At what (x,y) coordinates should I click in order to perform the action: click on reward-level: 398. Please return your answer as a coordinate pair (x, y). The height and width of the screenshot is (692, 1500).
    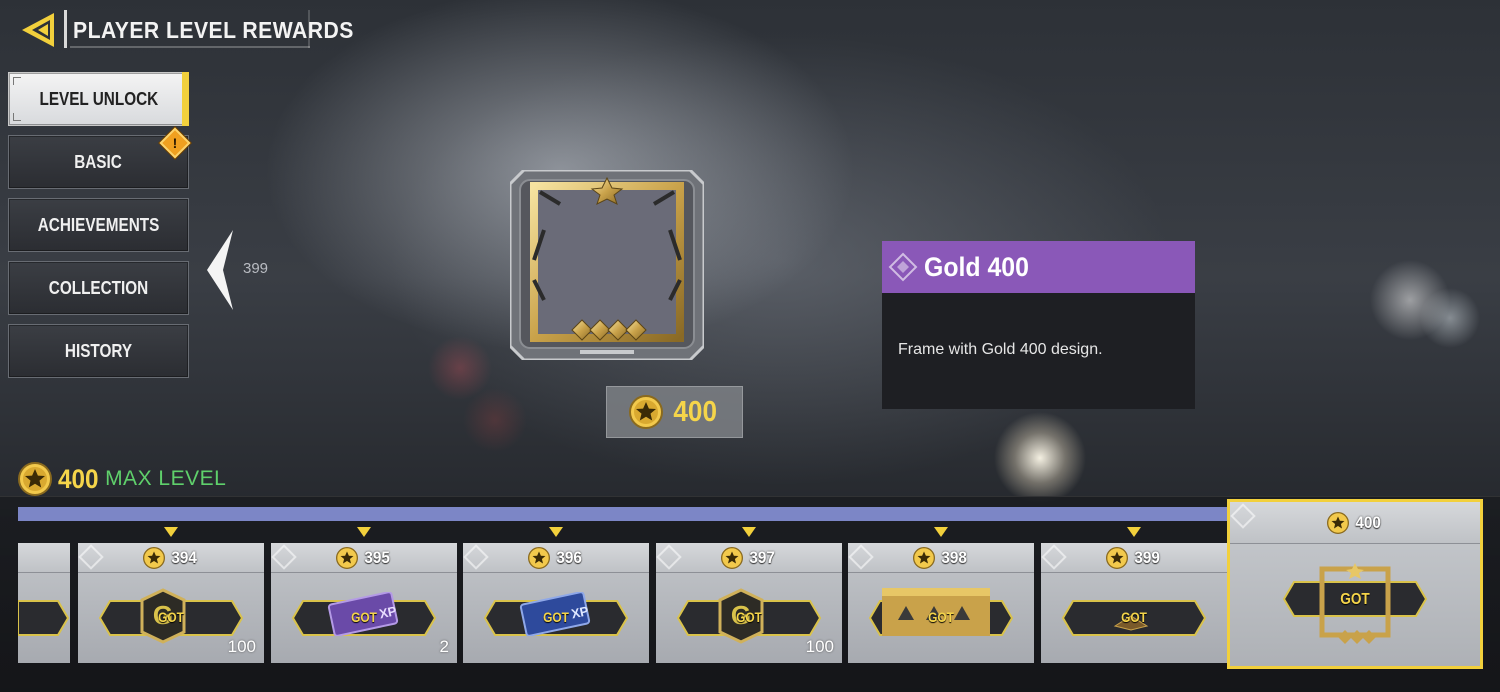
    Looking at the image, I should click on (954, 557).